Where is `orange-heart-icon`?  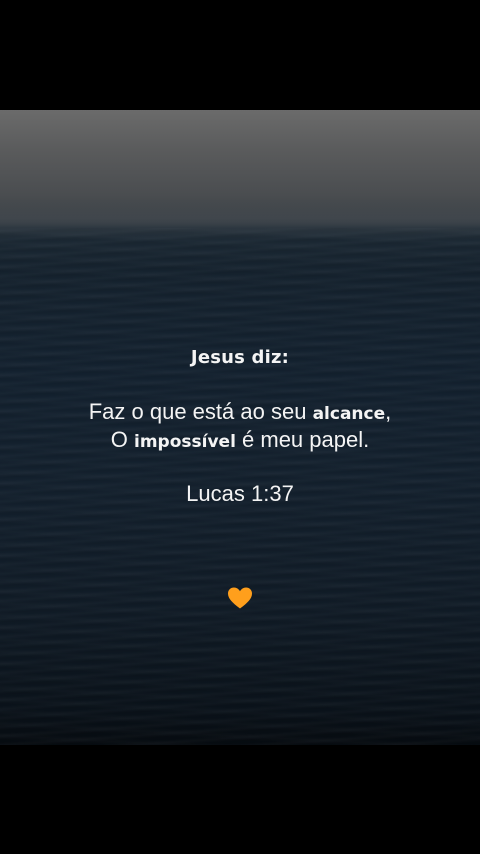
orange-heart-icon is located at coordinates (240, 598).